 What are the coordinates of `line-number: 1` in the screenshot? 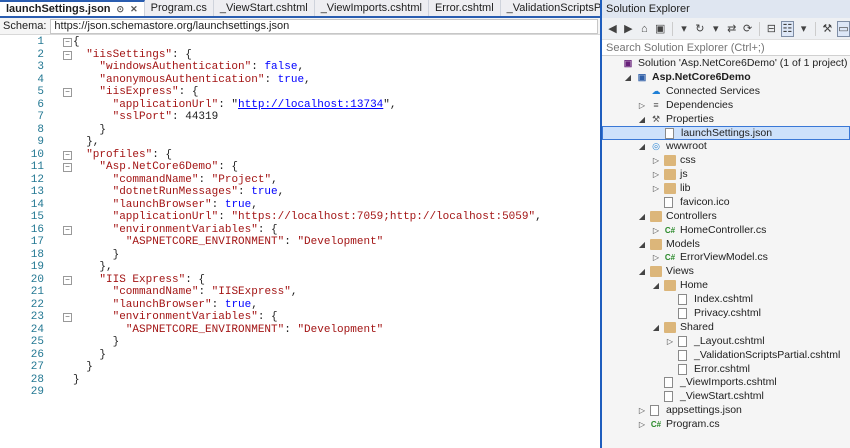 It's located at (40, 42).